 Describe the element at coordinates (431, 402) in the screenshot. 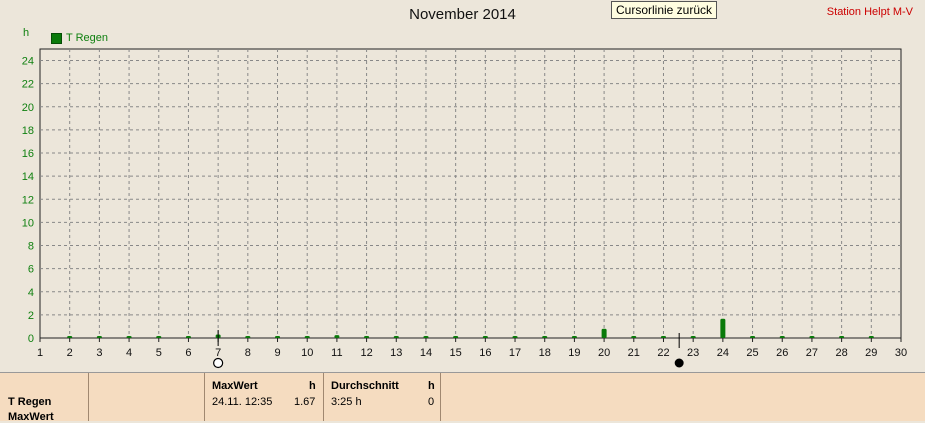

I see `avg-count: 0` at that location.